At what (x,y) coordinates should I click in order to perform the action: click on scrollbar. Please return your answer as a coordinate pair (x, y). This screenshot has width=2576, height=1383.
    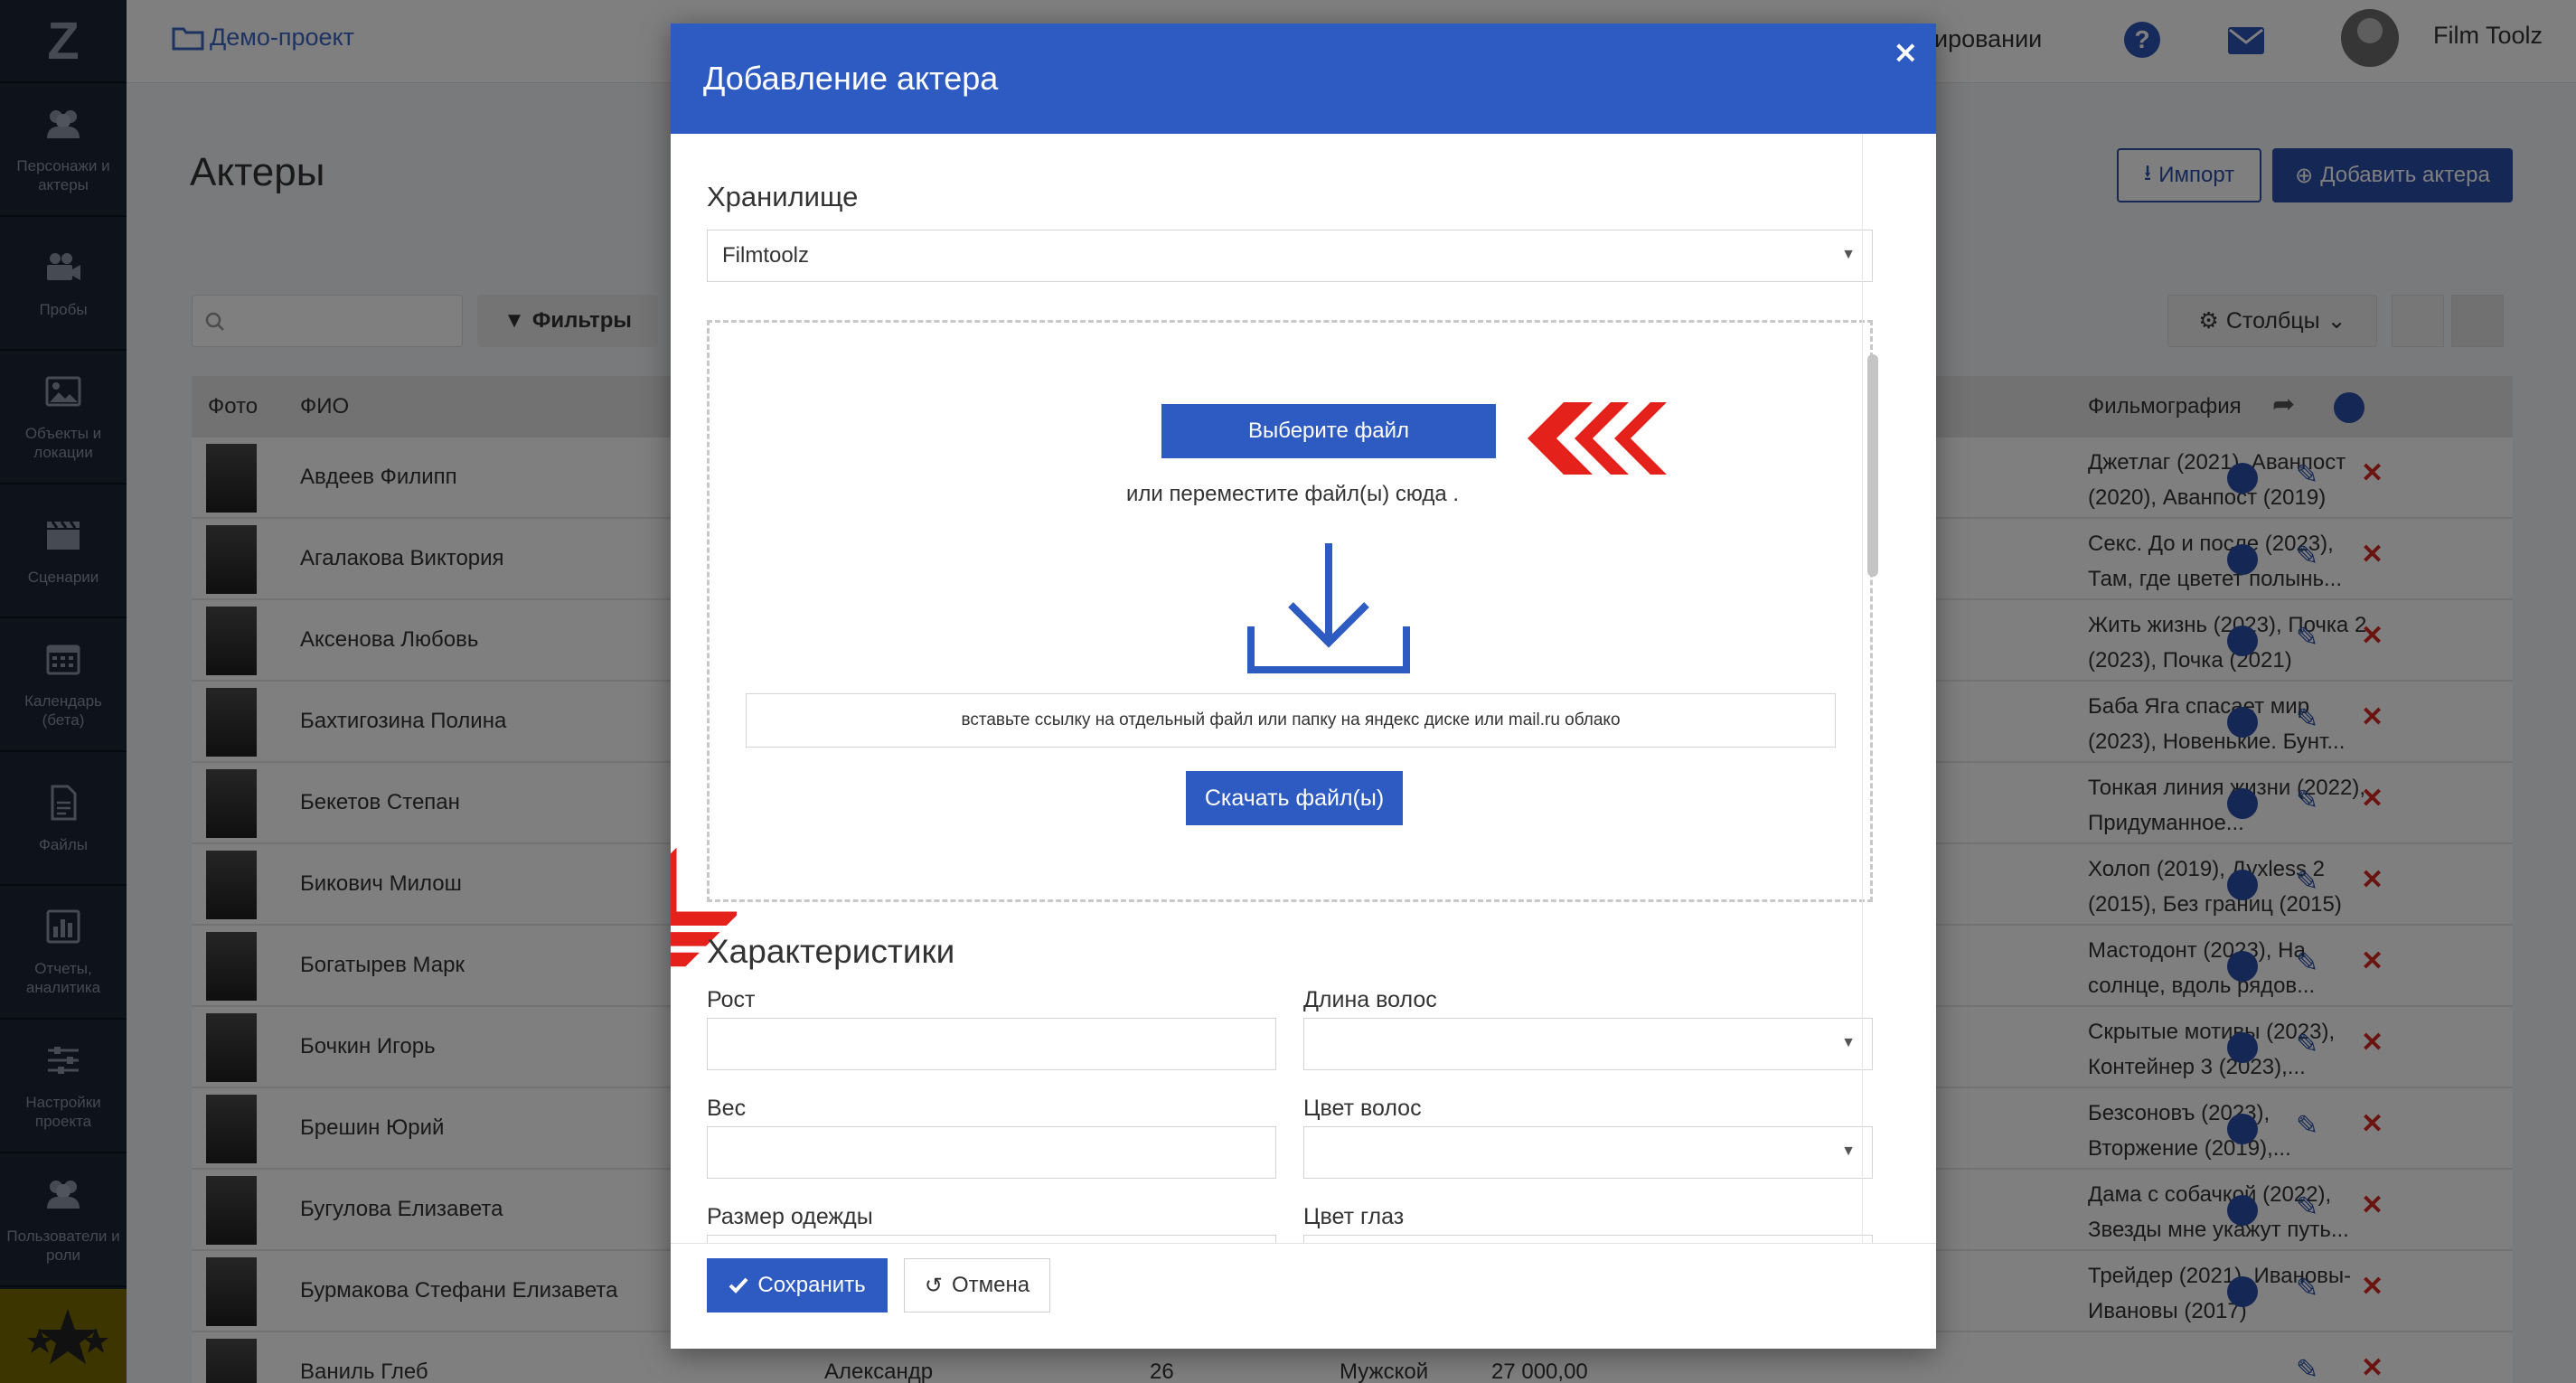
    Looking at the image, I should click on (1872, 688).